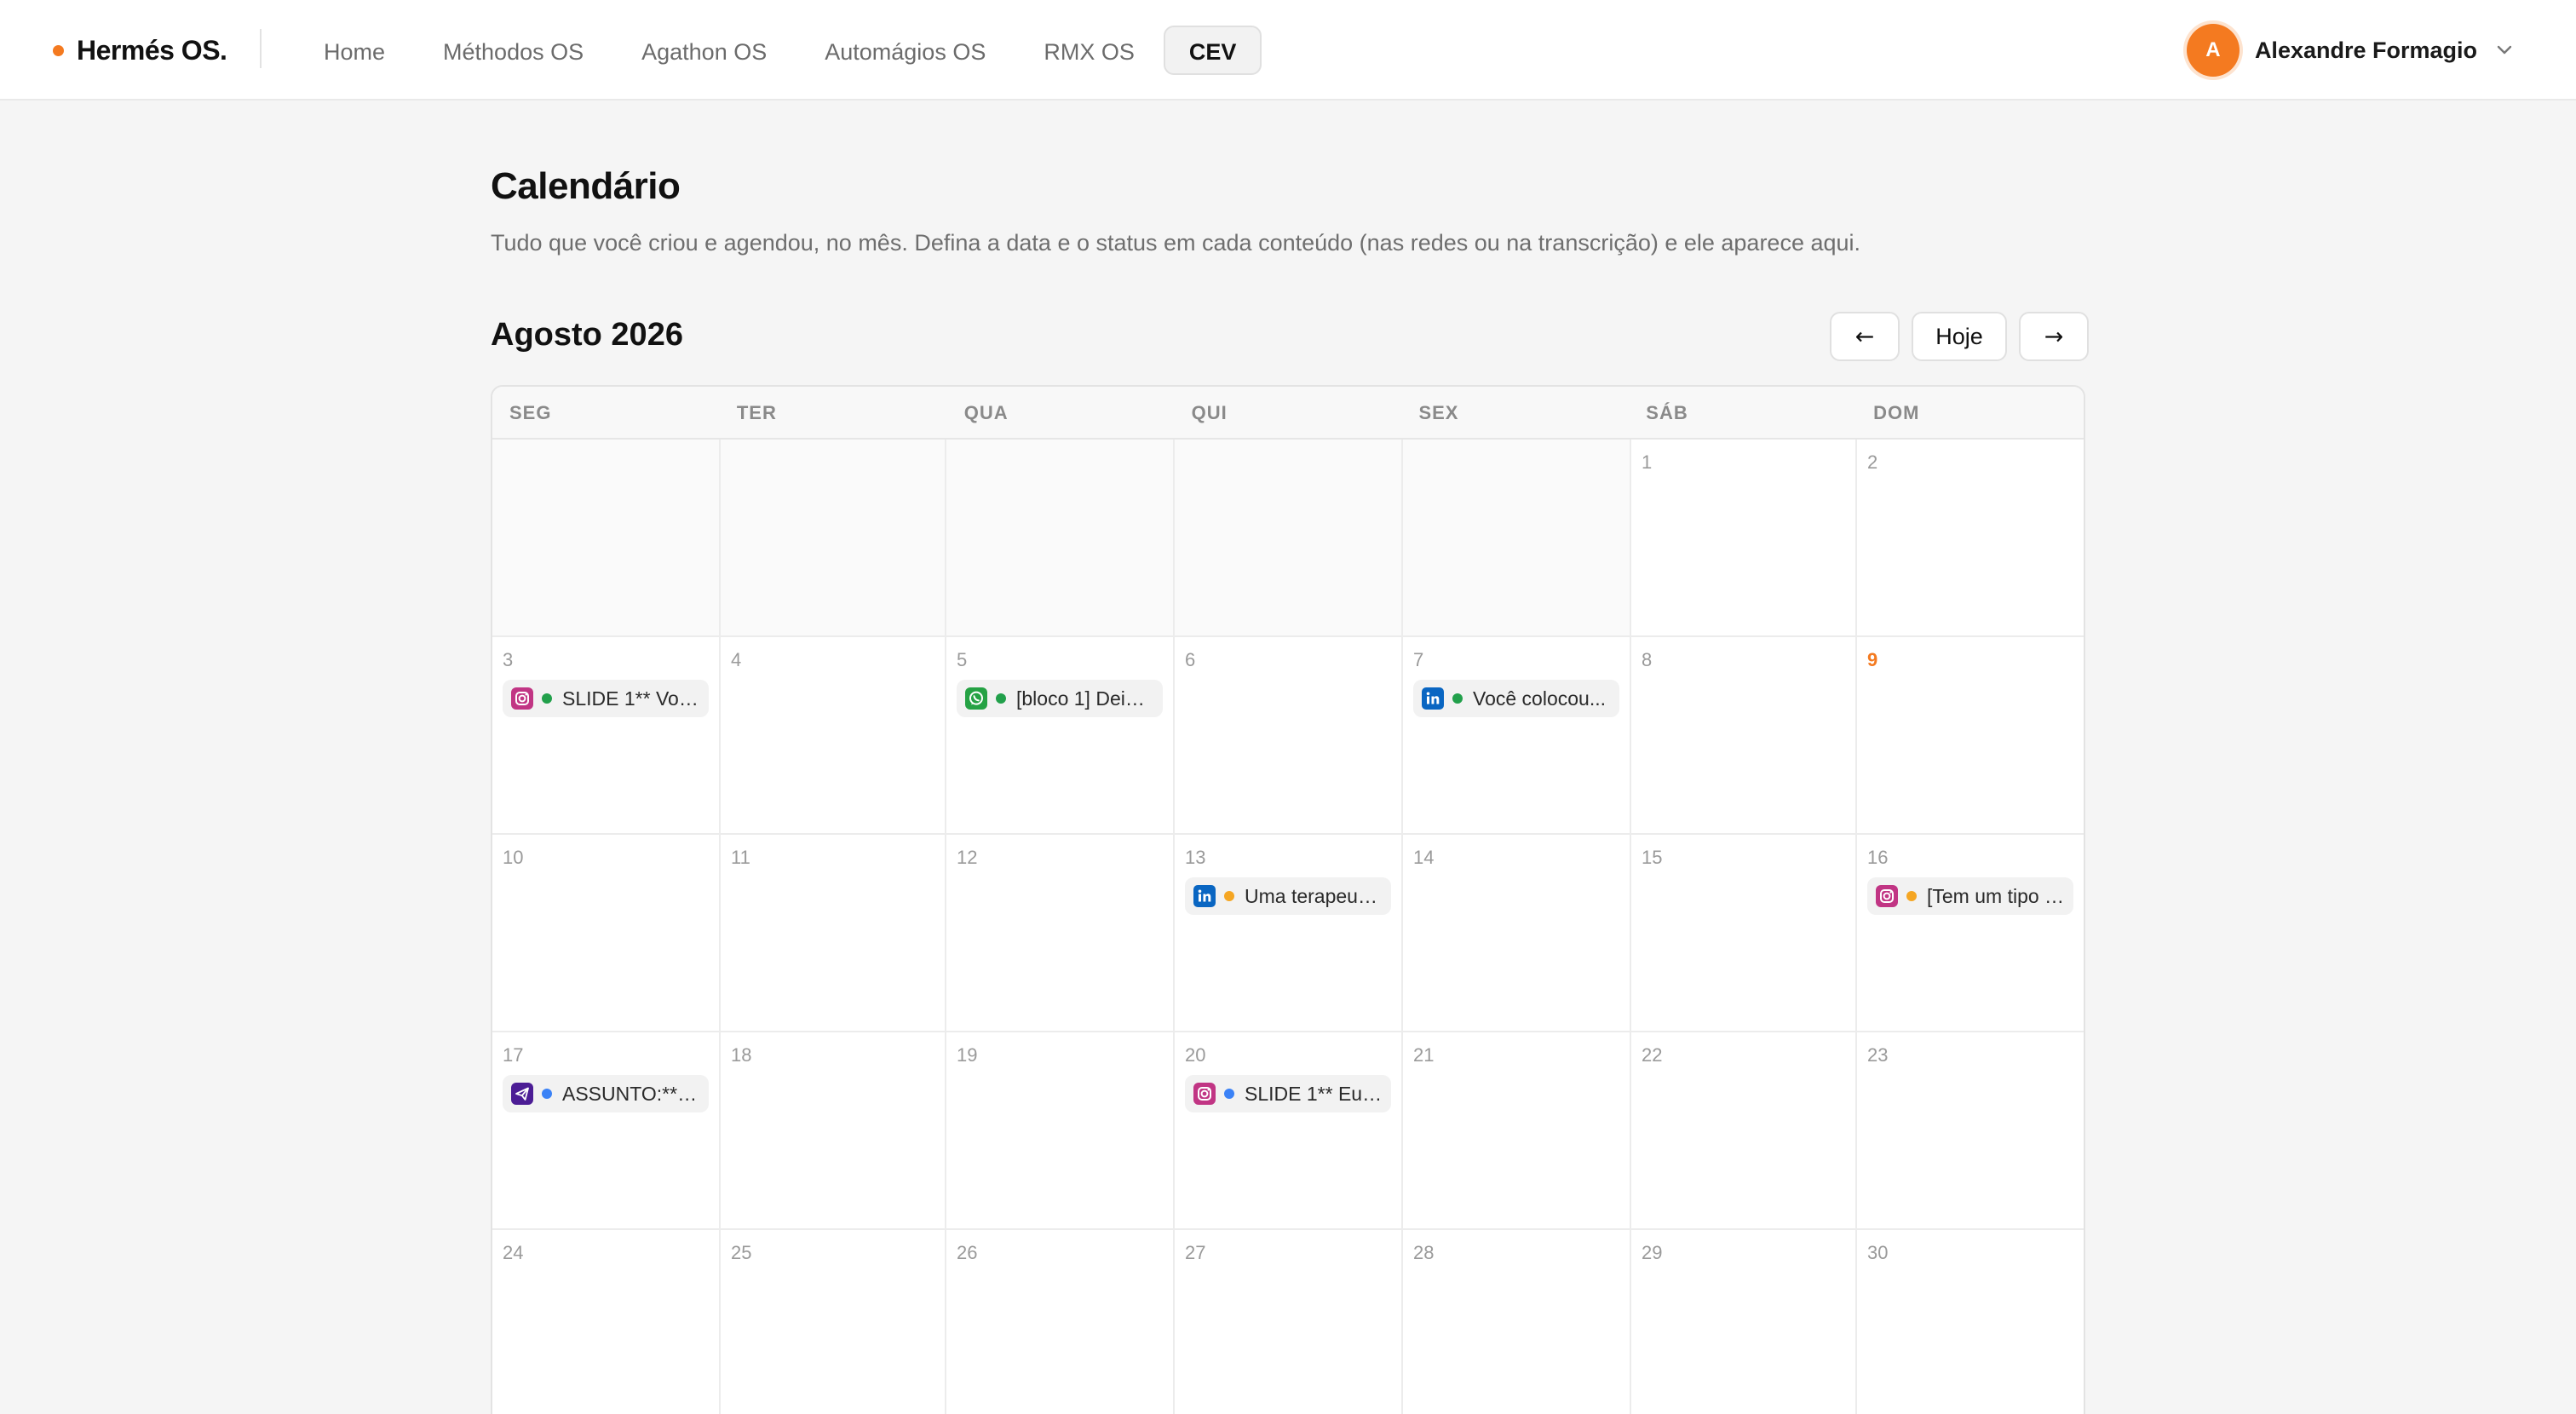 This screenshot has width=2576, height=1414. I want to click on calendar-day-cell: 22, so click(1744, 1131).